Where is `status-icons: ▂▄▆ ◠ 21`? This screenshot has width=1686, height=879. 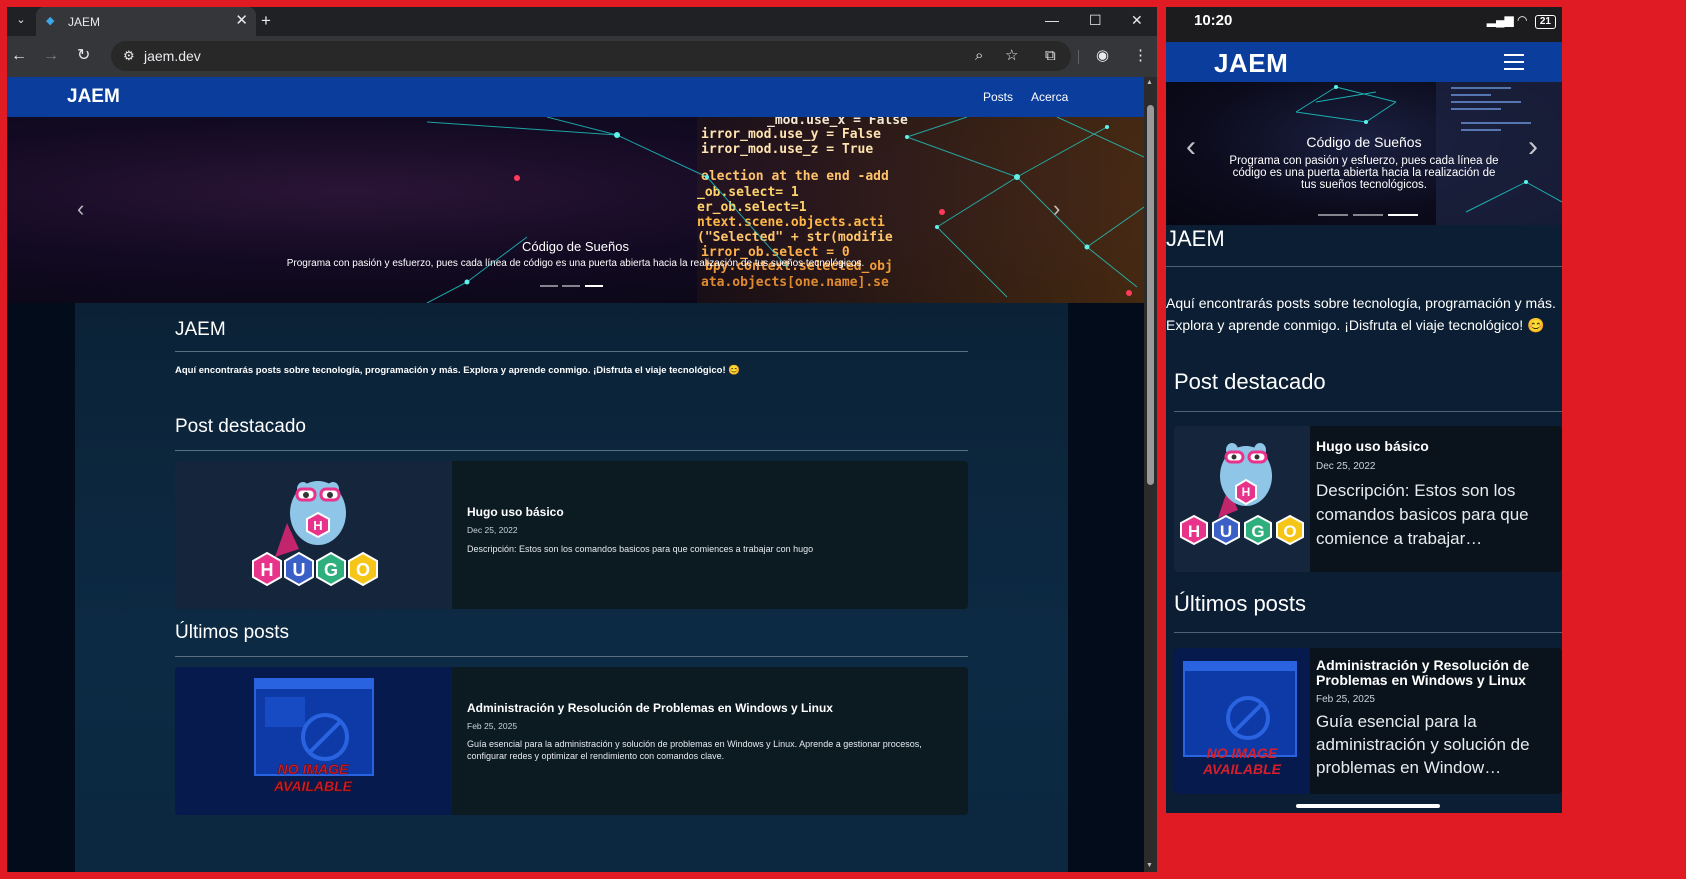
status-icons: ▂▄▆ ◠ 21 is located at coordinates (1521, 21).